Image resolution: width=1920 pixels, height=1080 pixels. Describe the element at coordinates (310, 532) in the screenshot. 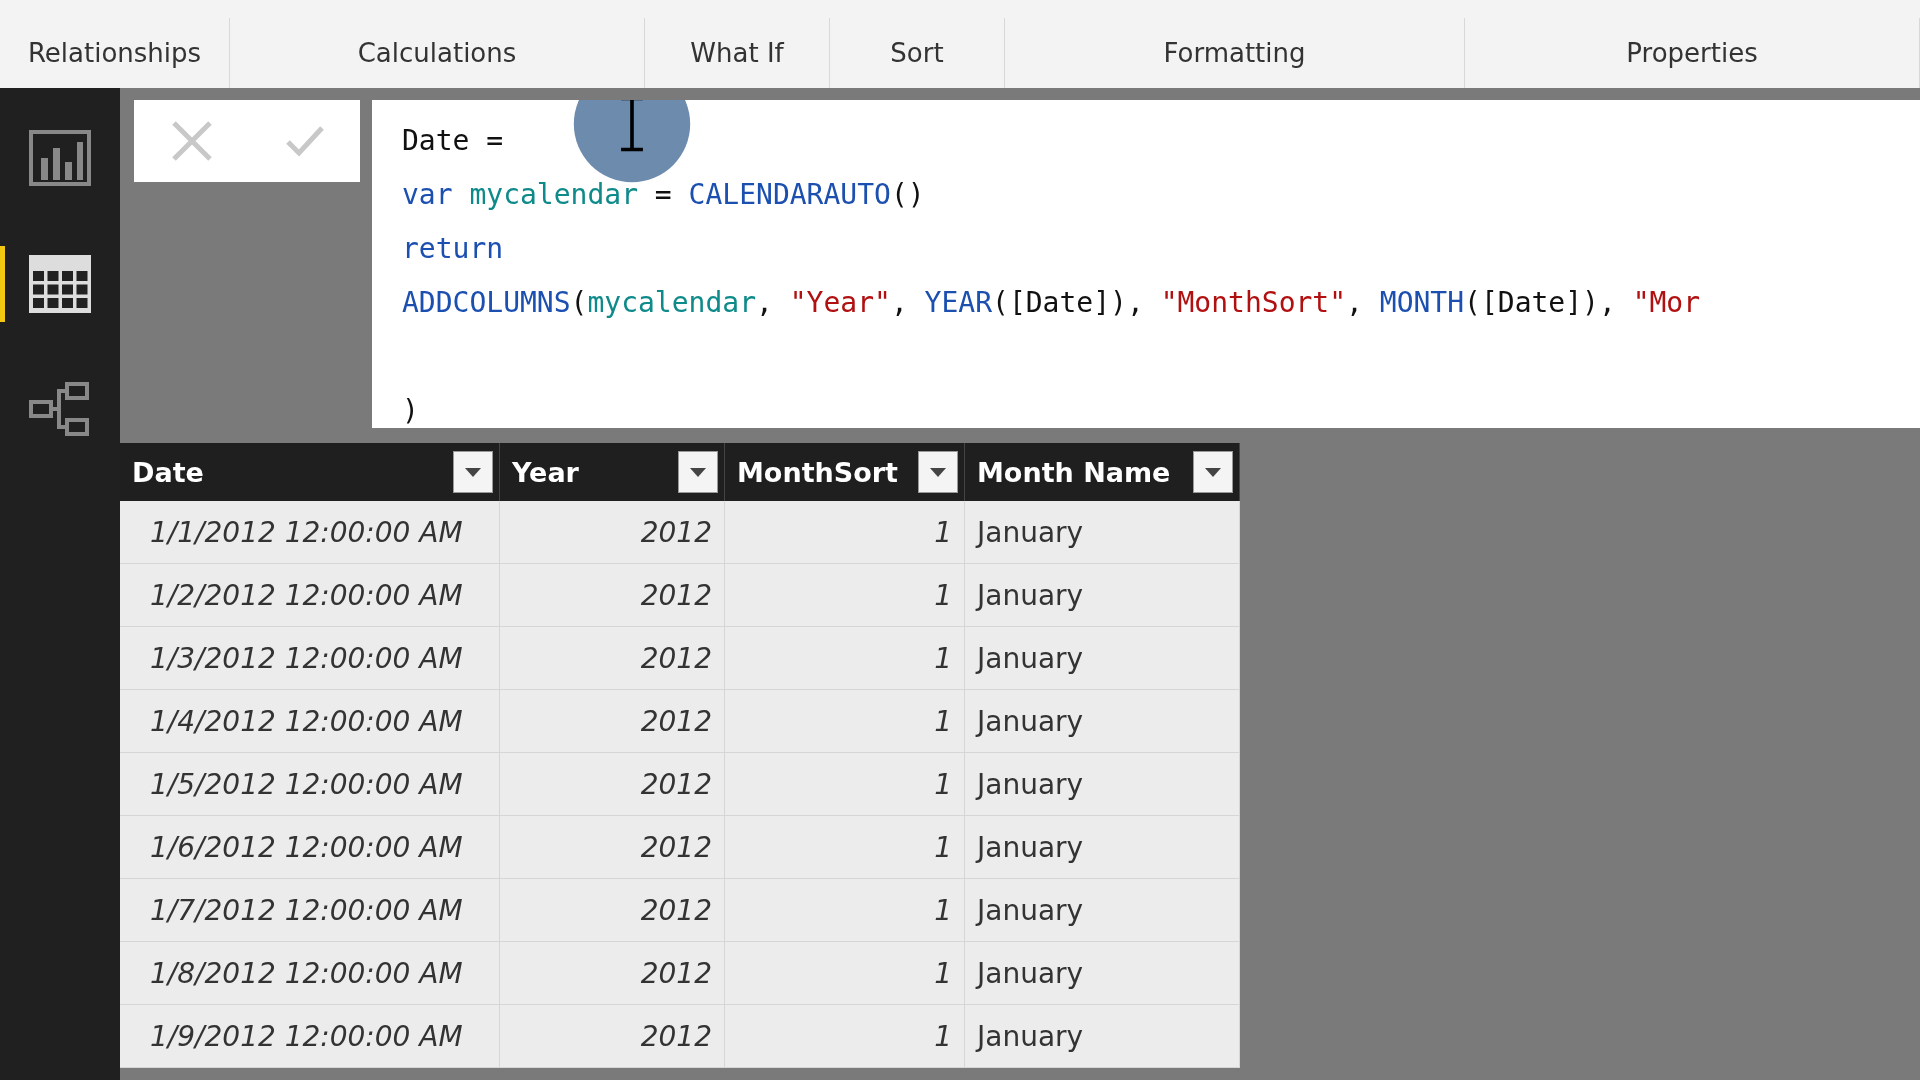

I see `table-cell: 1/1/2012 12:00:00 AM` at that location.